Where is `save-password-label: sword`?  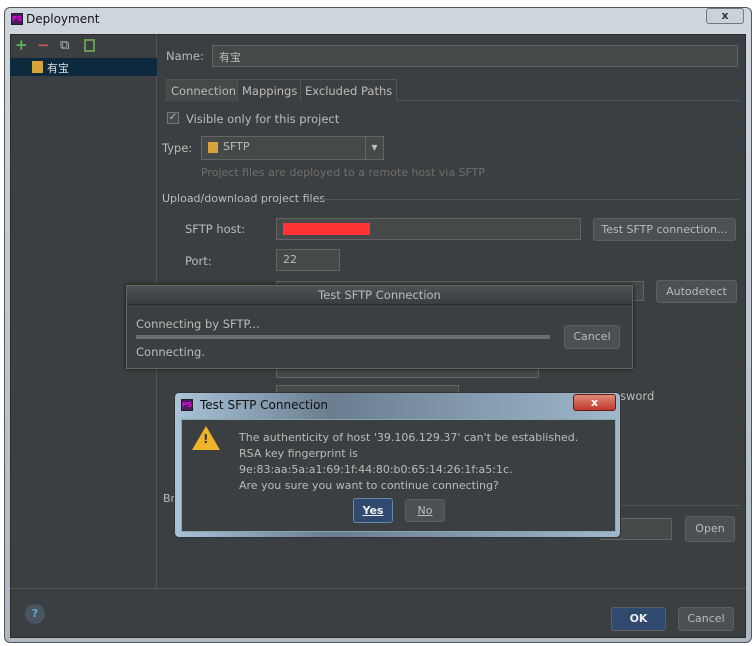
save-password-label: sword is located at coordinates (637, 396).